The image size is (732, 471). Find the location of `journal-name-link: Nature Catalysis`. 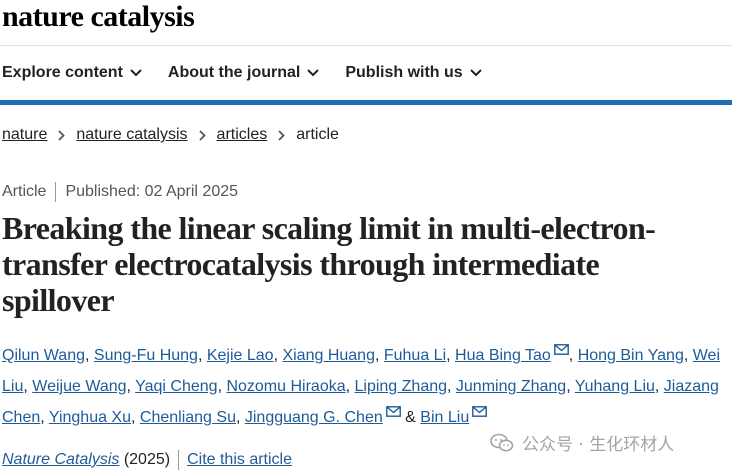

journal-name-link: Nature Catalysis is located at coordinates (60, 460).